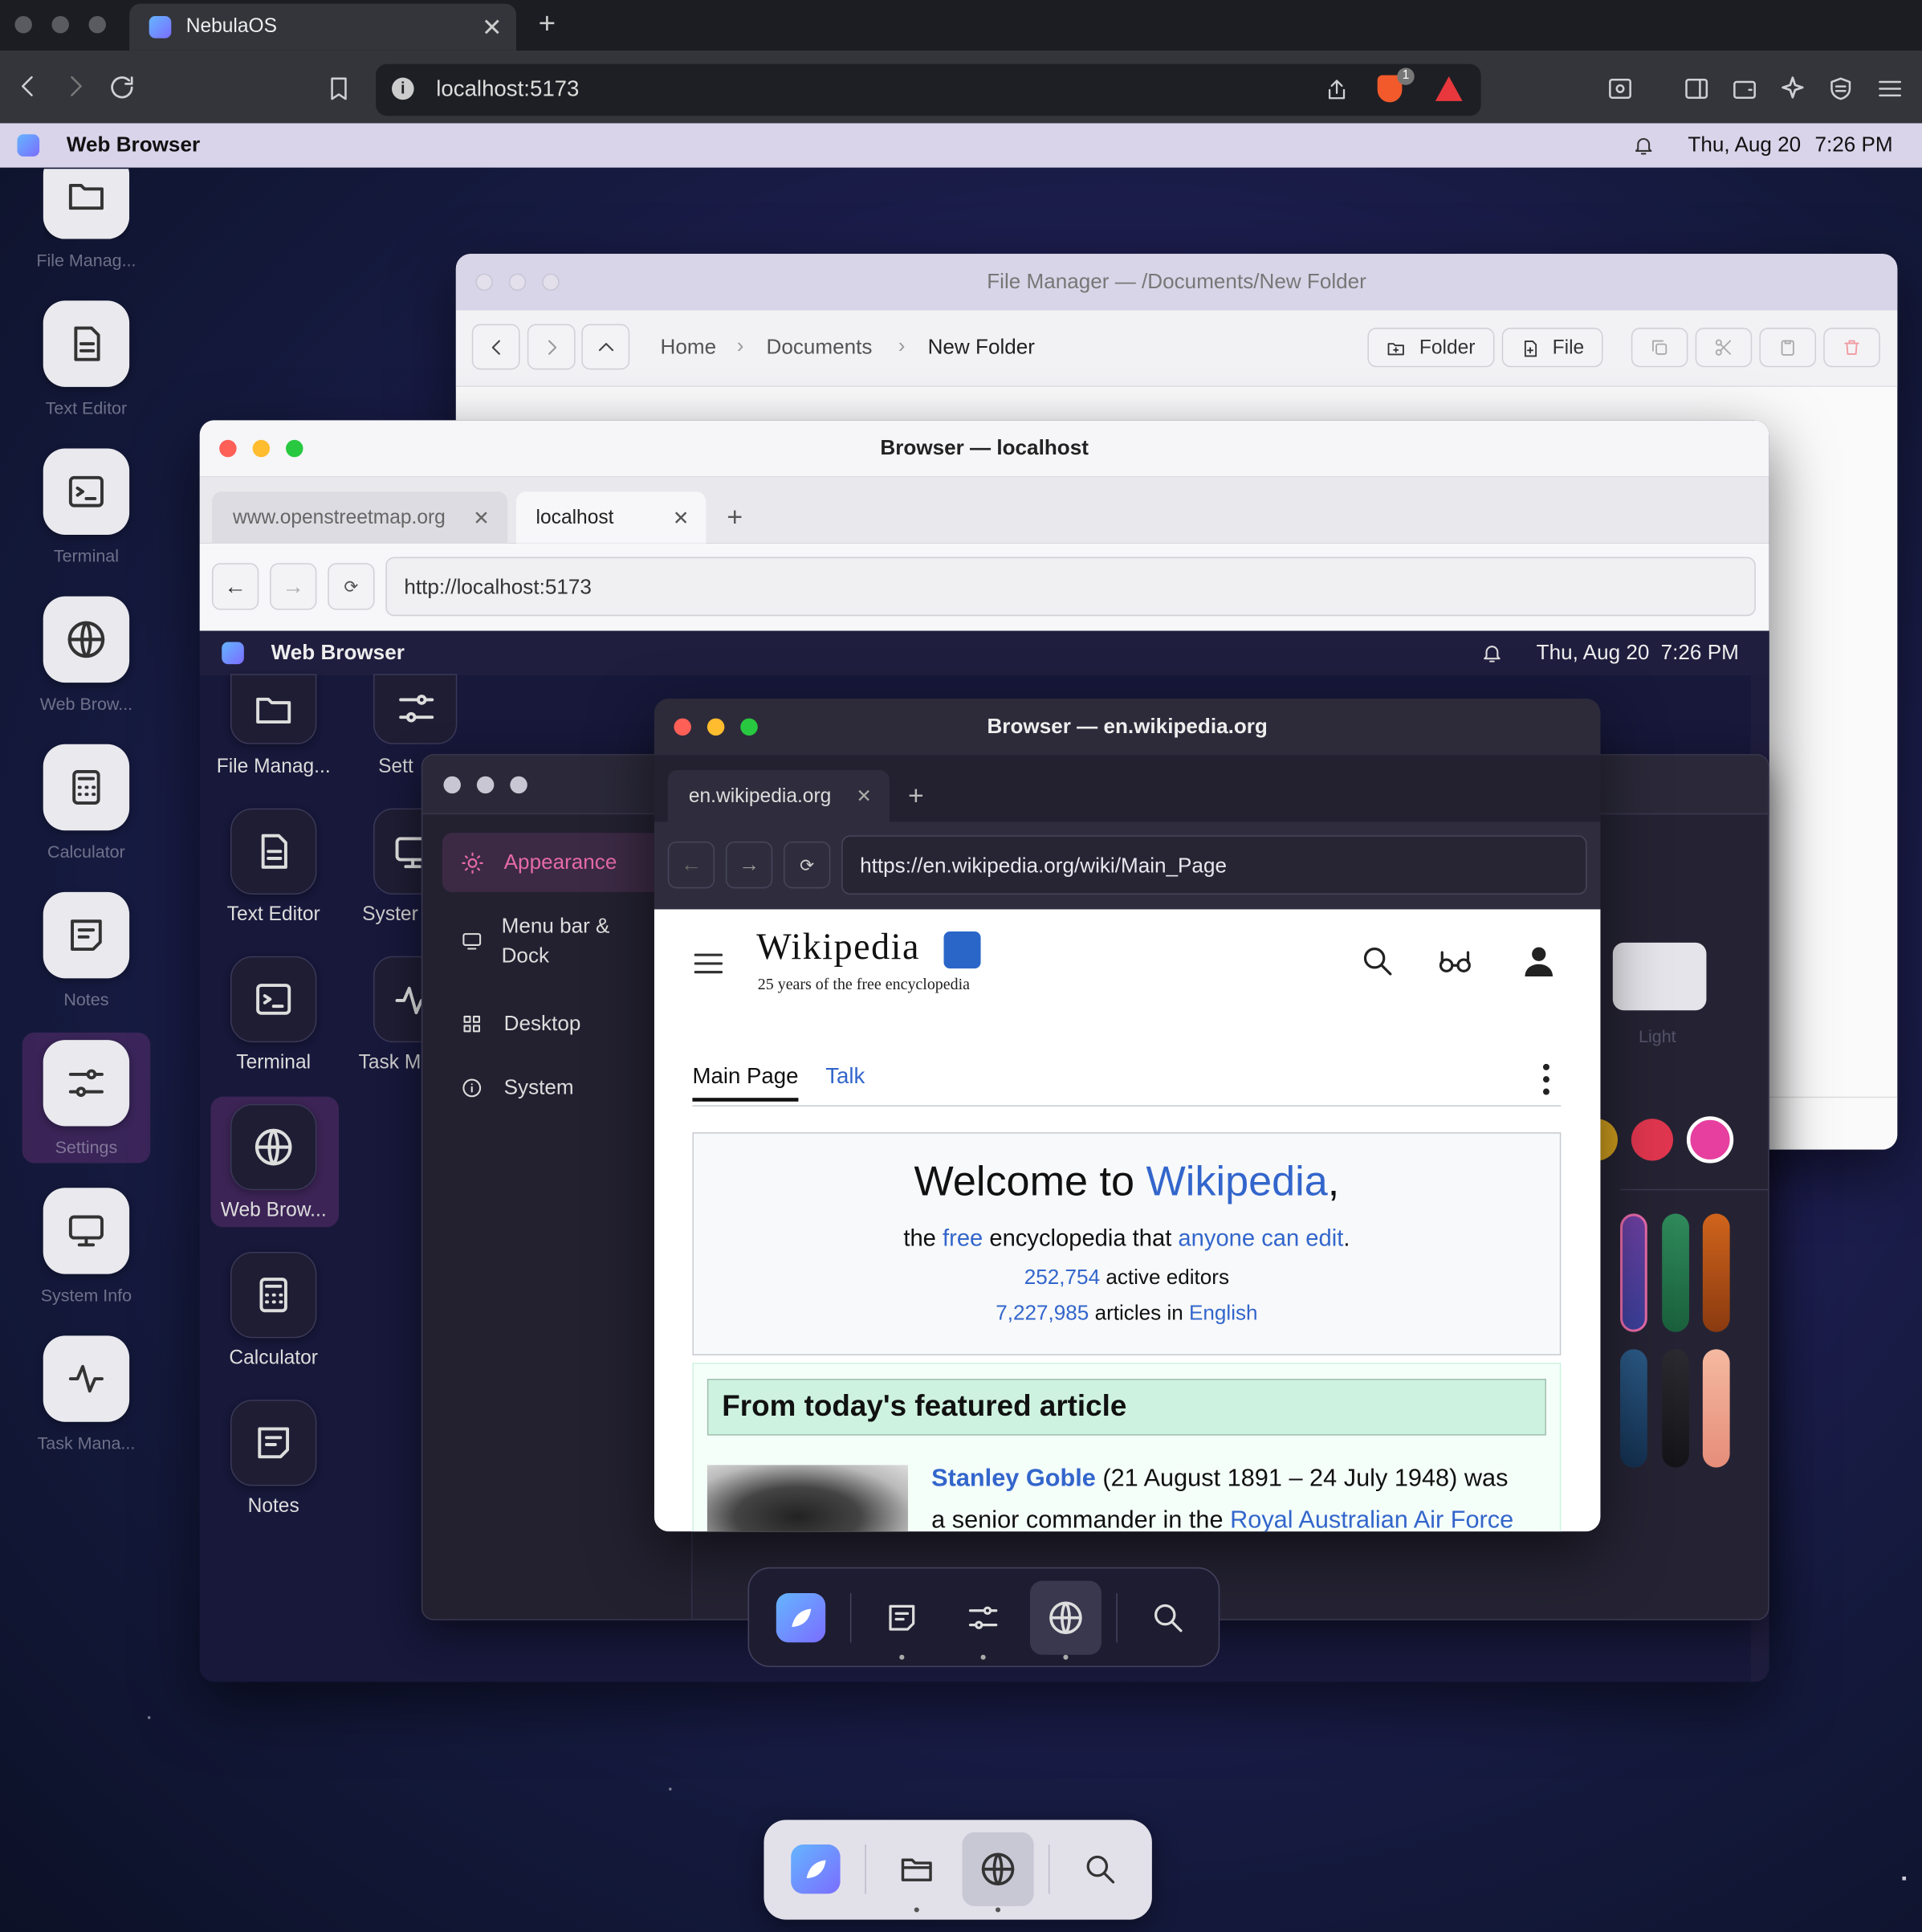  I want to click on free-link: free, so click(963, 1239).